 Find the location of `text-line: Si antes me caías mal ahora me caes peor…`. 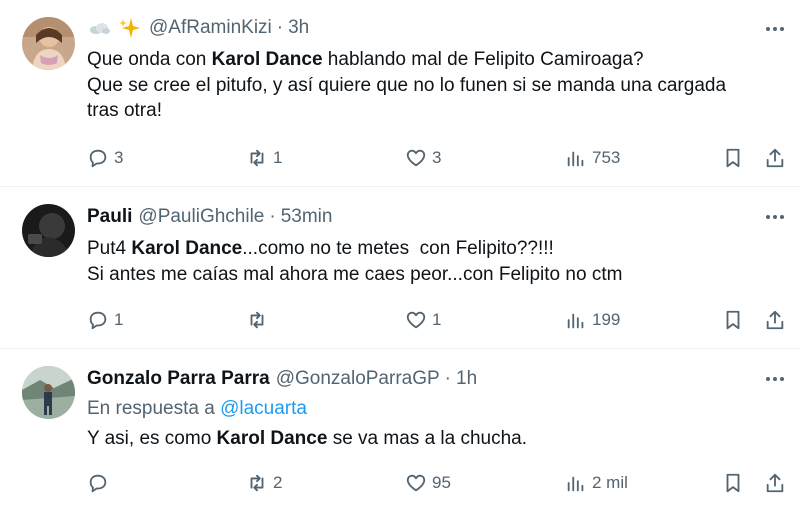

text-line: Si antes me caías mal ahora me caes peor… is located at coordinates (355, 274).